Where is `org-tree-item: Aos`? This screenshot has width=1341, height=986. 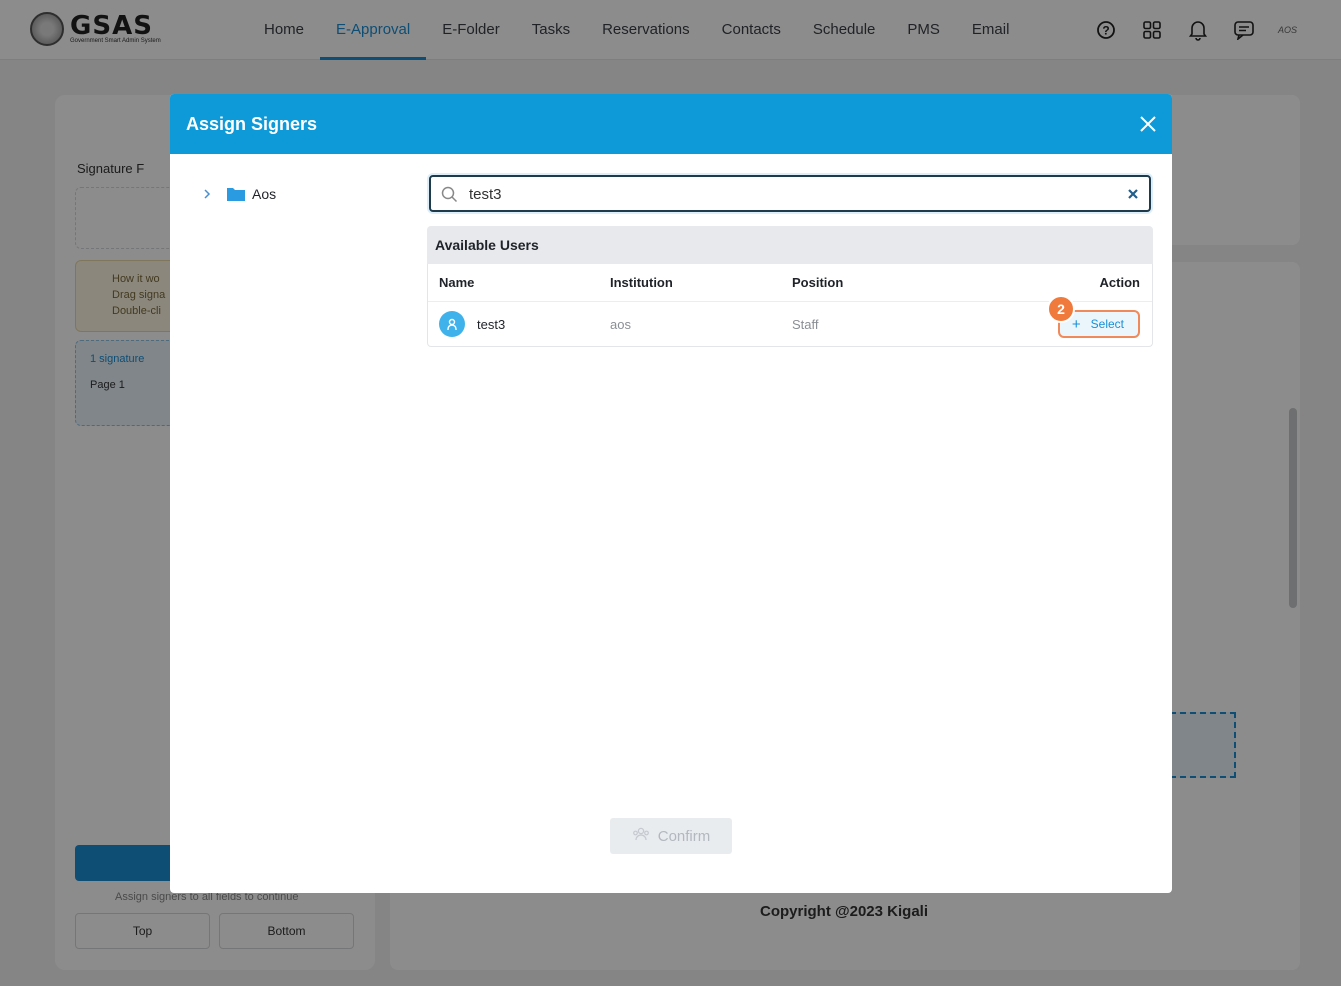
org-tree-item: Aos is located at coordinates (238, 194).